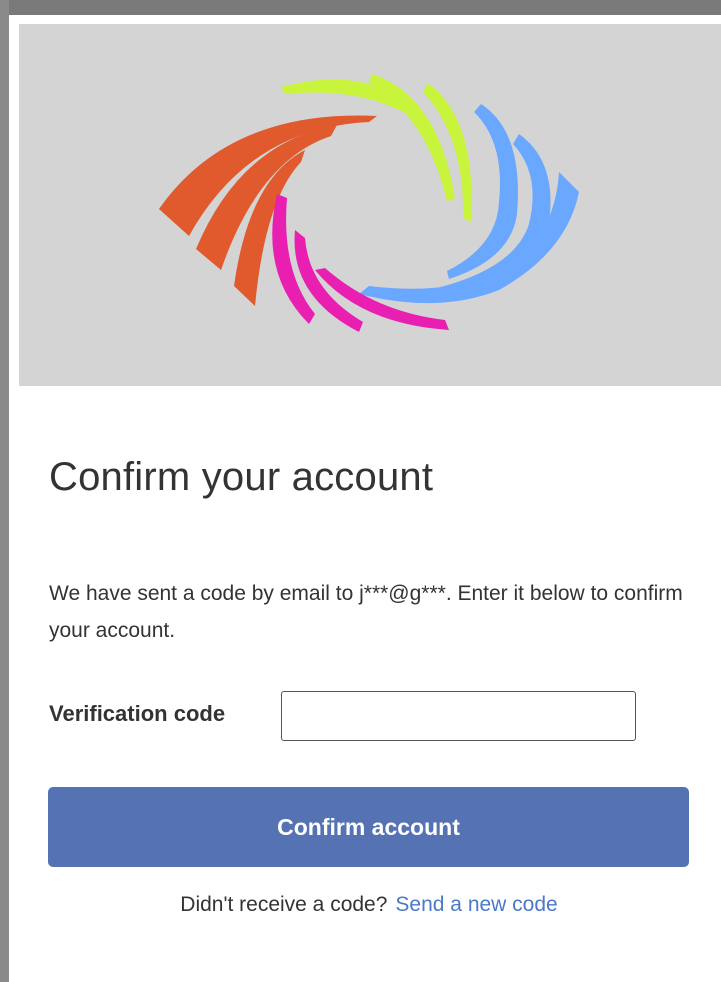 Image resolution: width=721 pixels, height=982 pixels. What do you see at coordinates (4, 491) in the screenshot?
I see `window-frame-left` at bounding box center [4, 491].